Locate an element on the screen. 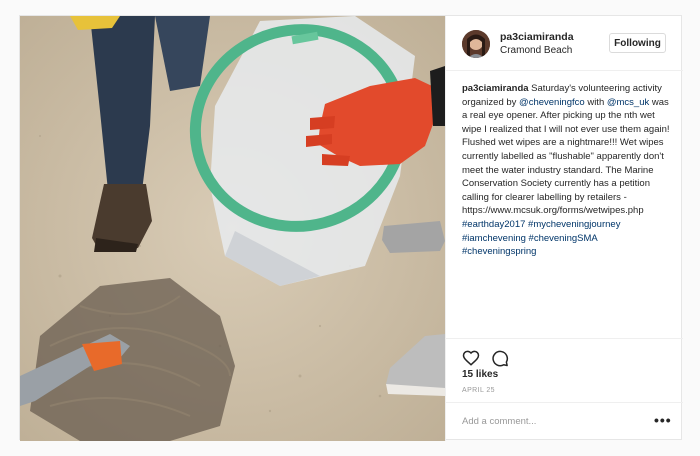 This screenshot has height=456, width=700. more-options-icon: ••• is located at coordinates (663, 420).